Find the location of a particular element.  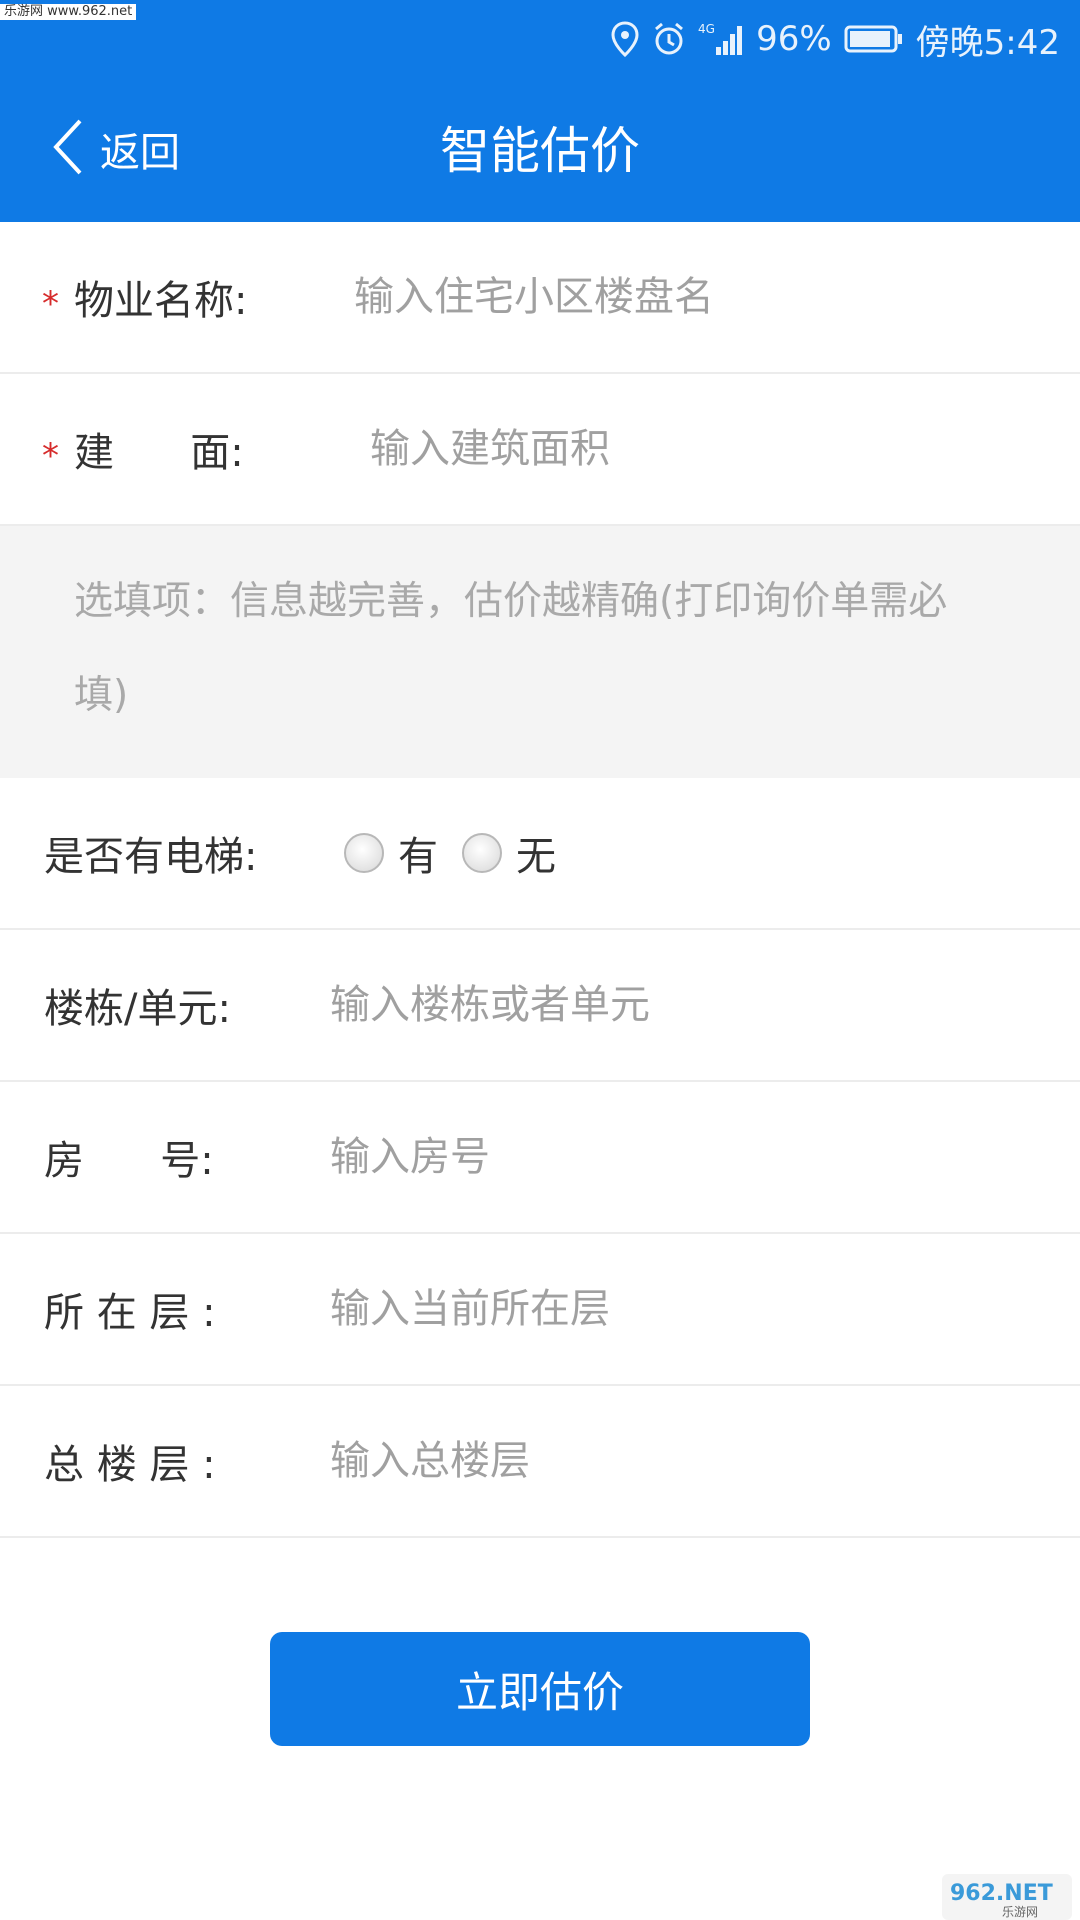

floor-input is located at coordinates (680, 1309).